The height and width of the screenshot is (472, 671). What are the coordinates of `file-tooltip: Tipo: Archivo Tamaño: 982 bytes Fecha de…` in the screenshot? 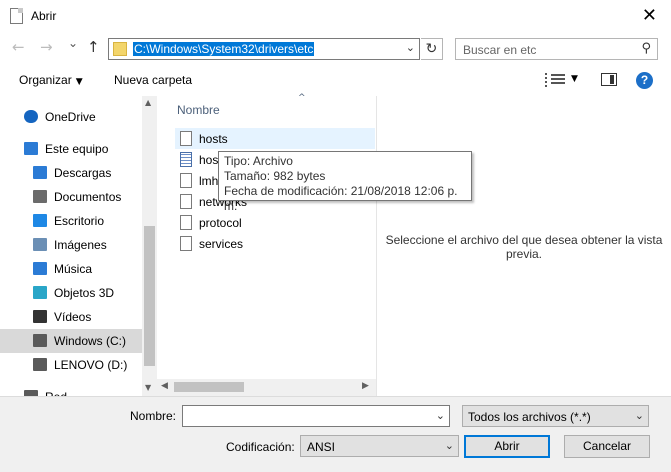 It's located at (345, 182).